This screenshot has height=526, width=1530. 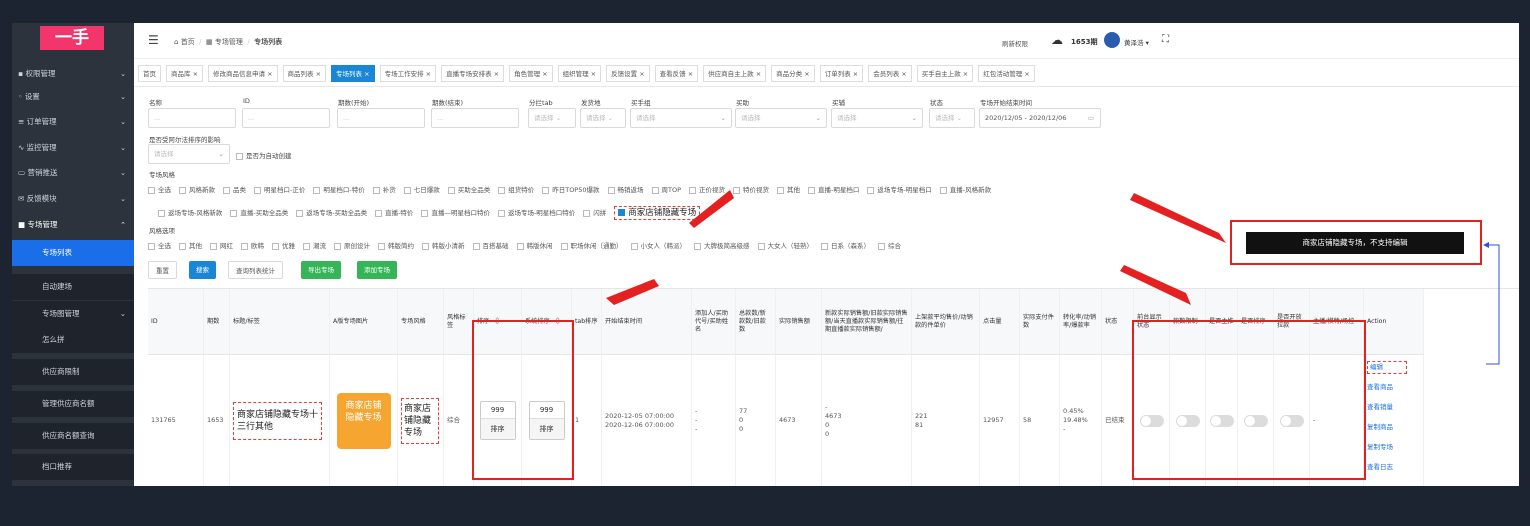 What do you see at coordinates (73, 74) in the screenshot?
I see `sidebar-item-permission: ▪ 权限管理 ⌄` at bounding box center [73, 74].